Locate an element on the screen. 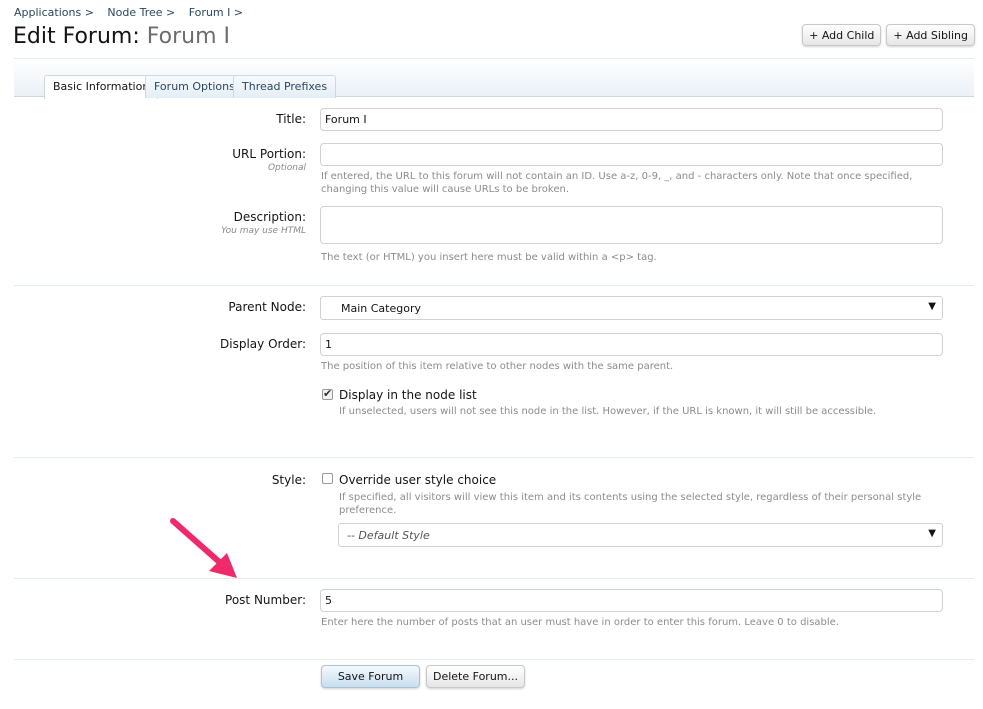  page-title-main: Edit Forum: is located at coordinates (76, 36).